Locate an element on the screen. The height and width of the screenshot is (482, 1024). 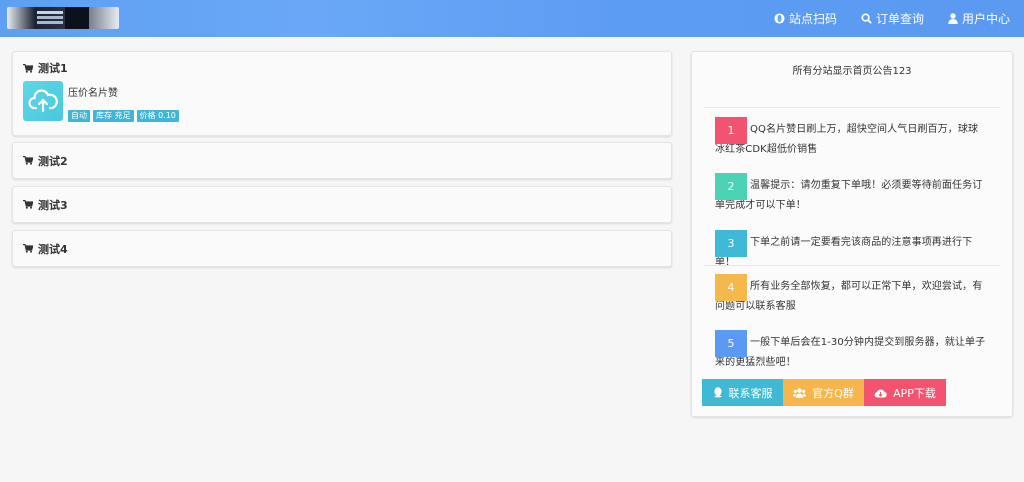
category-name: 测试4 is located at coordinates (53, 249).